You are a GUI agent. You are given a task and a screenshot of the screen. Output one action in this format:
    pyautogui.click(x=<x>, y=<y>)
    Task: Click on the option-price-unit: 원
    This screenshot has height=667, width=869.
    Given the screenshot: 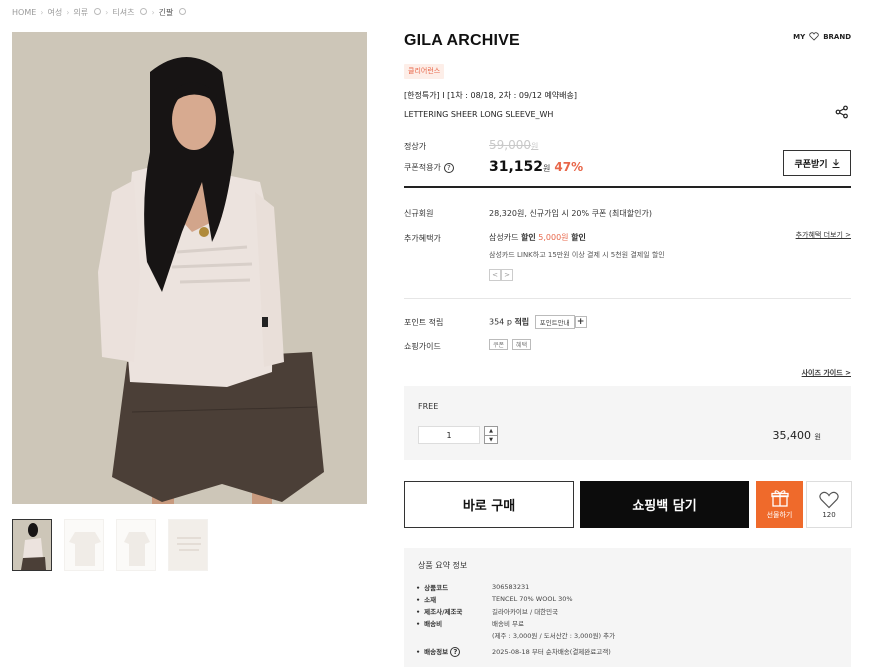 What is the action you would take?
    pyautogui.click(x=817, y=437)
    